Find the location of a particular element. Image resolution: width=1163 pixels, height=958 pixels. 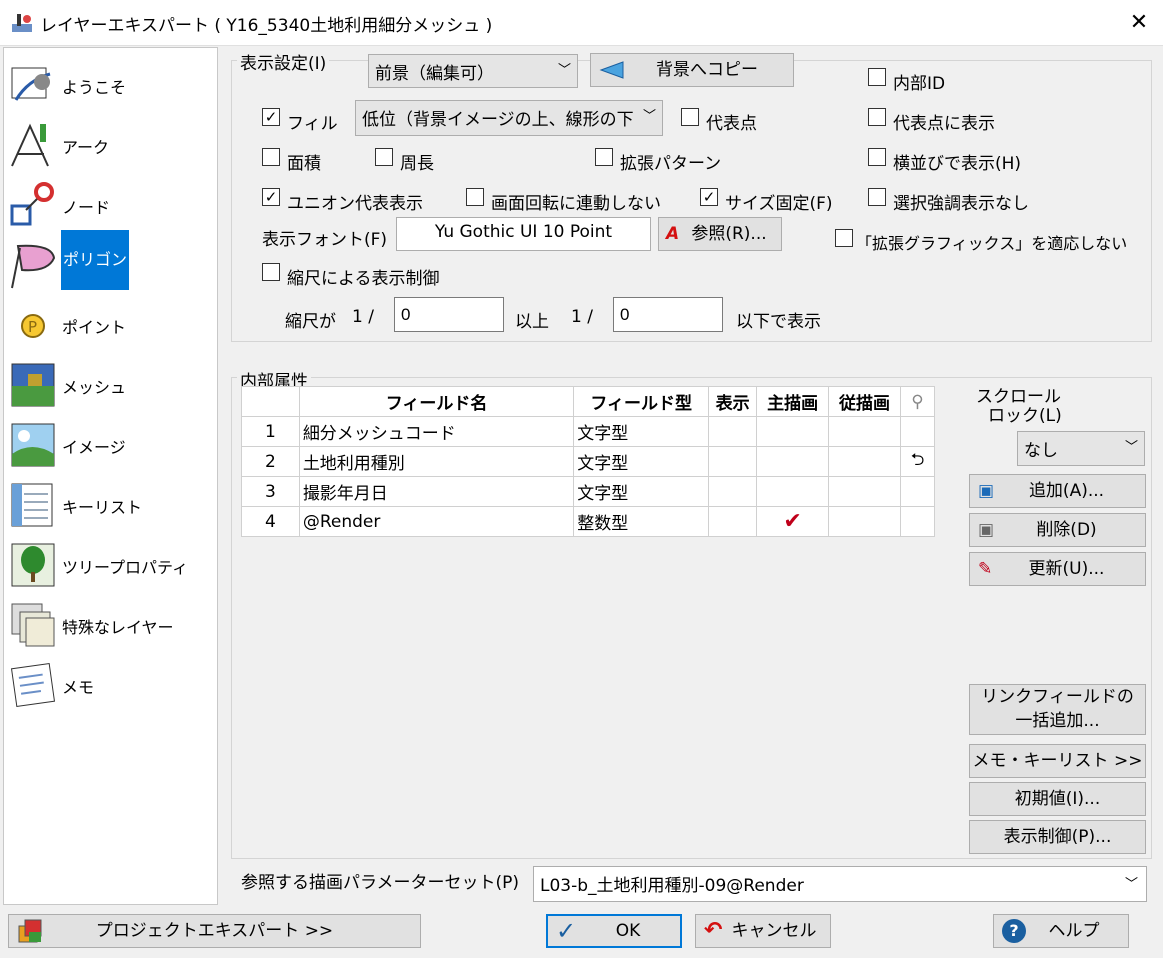

table-row: 2 土地利用種別 文字型 ⮌ is located at coordinates (588, 461).